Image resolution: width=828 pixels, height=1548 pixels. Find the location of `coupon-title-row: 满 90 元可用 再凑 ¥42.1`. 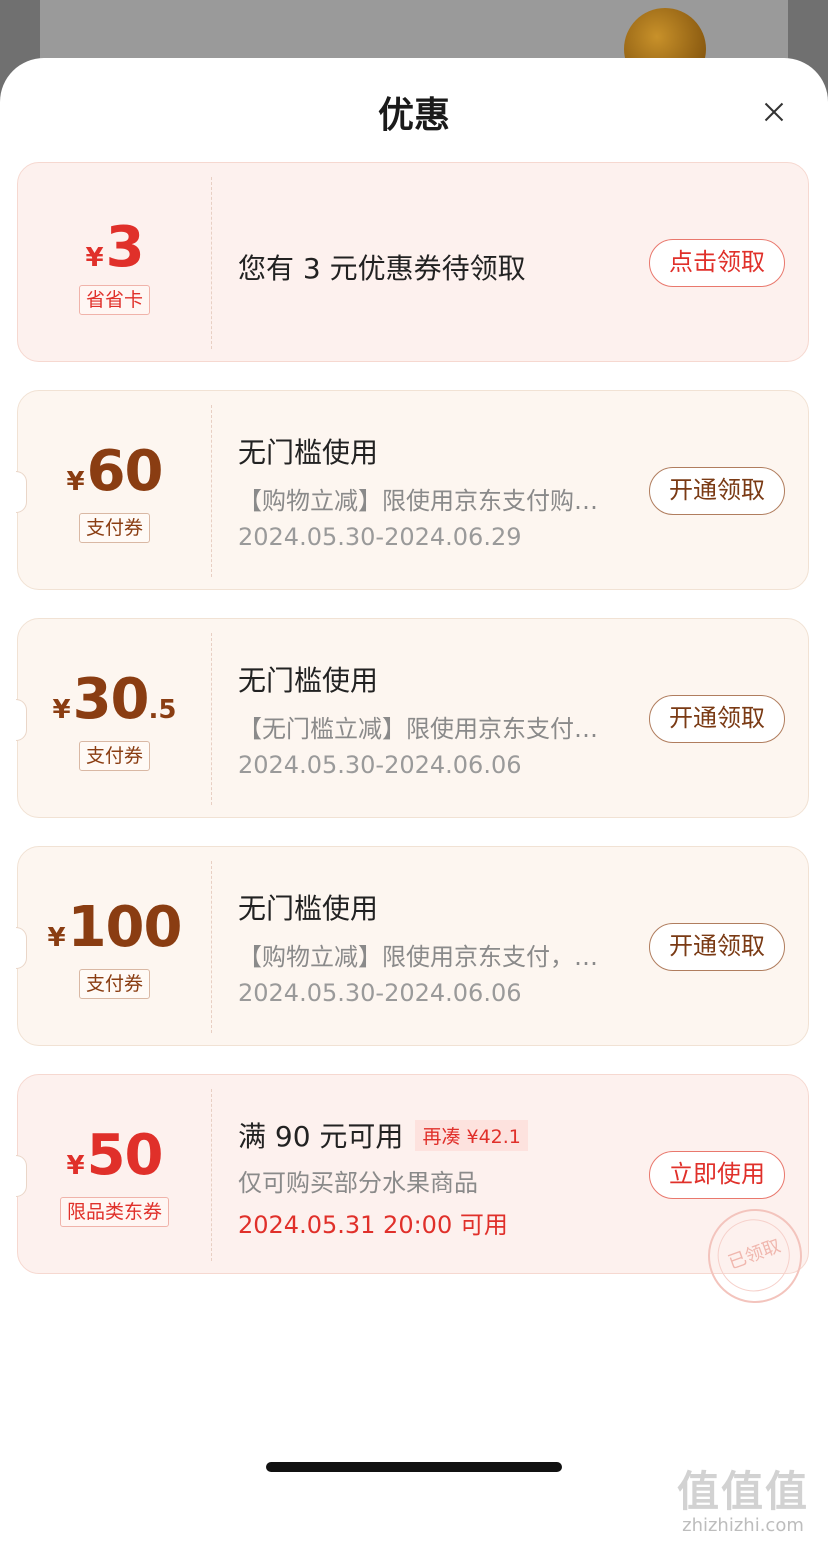

coupon-title-row: 满 90 元可用 再凑 ¥42.1 is located at coordinates (383, 1135).